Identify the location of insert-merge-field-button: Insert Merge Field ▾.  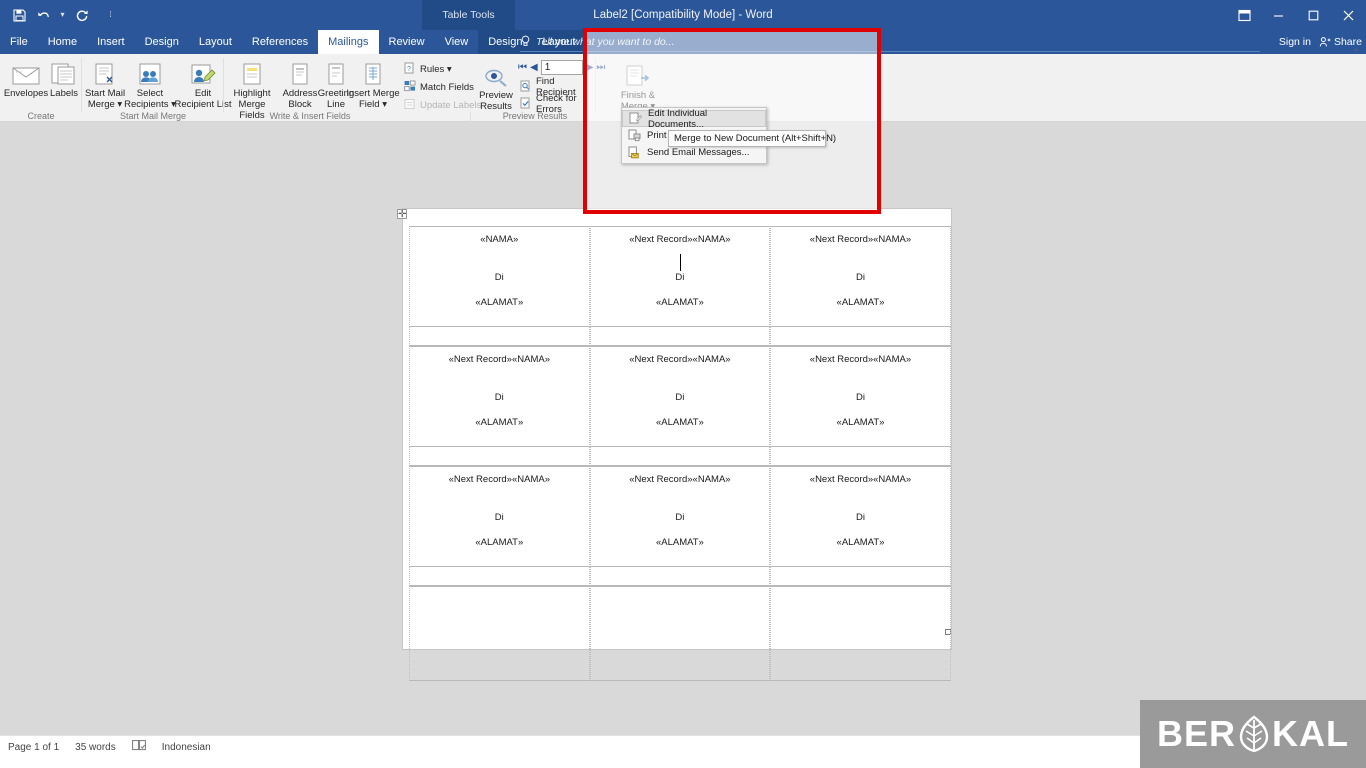
(373, 83).